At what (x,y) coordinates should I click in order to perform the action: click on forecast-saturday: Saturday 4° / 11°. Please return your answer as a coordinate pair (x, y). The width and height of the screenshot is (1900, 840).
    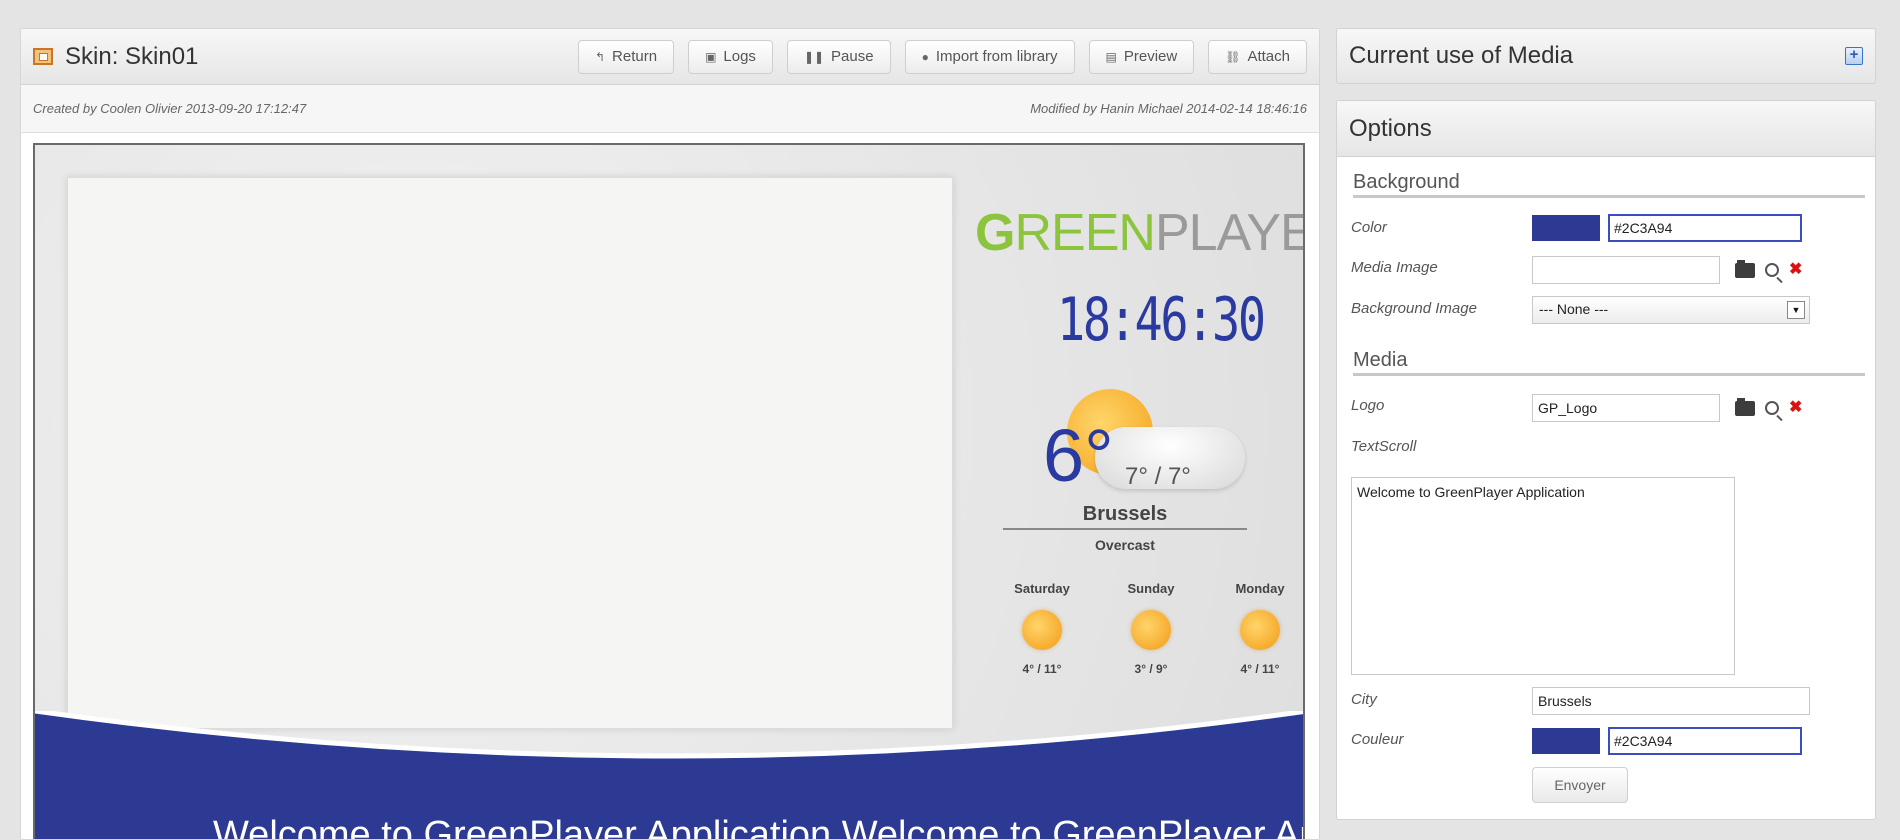
    Looking at the image, I should click on (1042, 628).